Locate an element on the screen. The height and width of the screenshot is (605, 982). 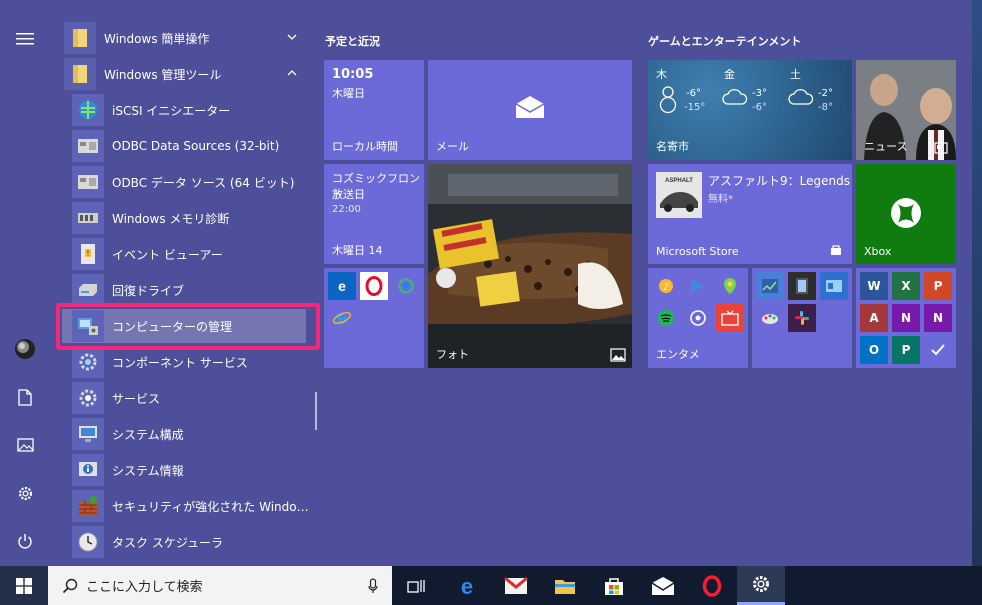
app-folder-windows-admin-tools: Windows 管理ツール is located at coordinates (183, 74).